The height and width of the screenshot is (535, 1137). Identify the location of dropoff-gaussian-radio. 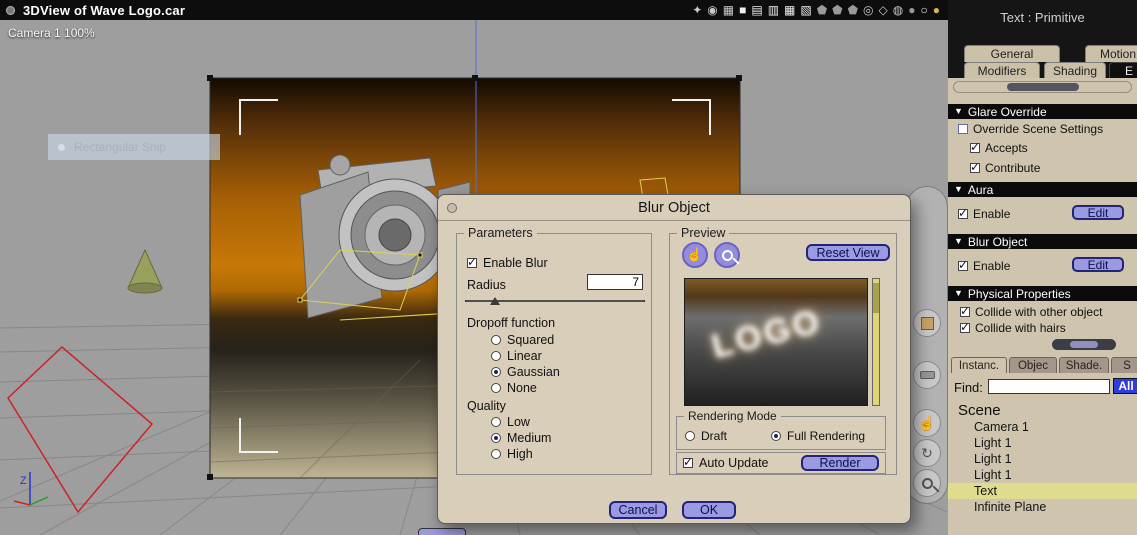
(496, 372).